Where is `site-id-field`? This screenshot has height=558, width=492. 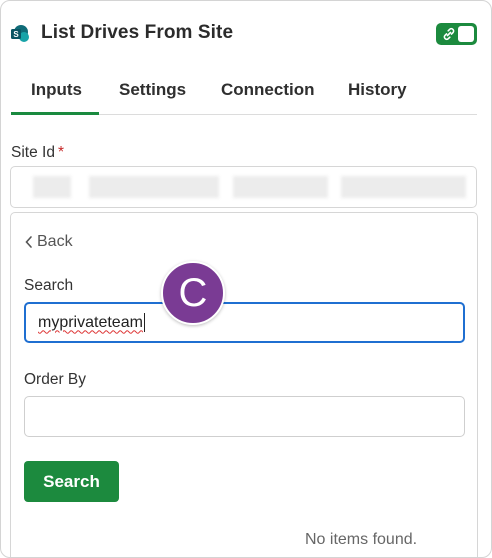 site-id-field is located at coordinates (243, 187).